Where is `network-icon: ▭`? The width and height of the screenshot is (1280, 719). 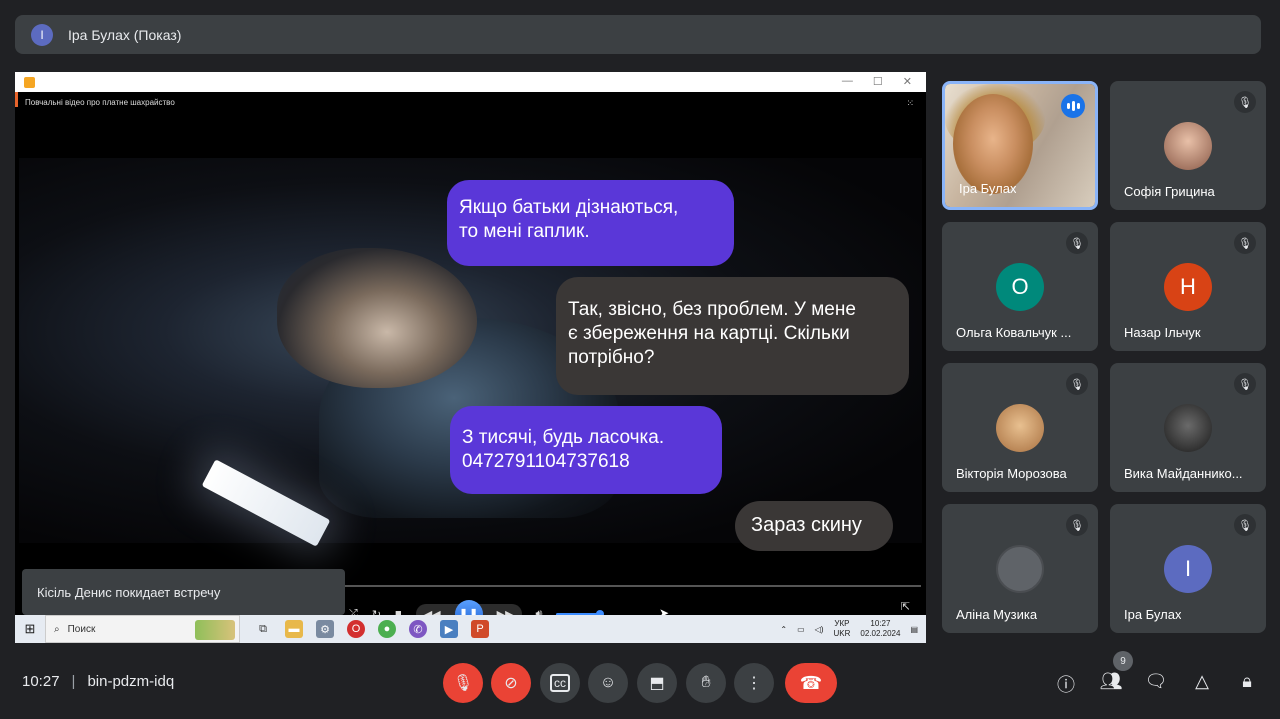 network-icon: ▭ is located at coordinates (801, 629).